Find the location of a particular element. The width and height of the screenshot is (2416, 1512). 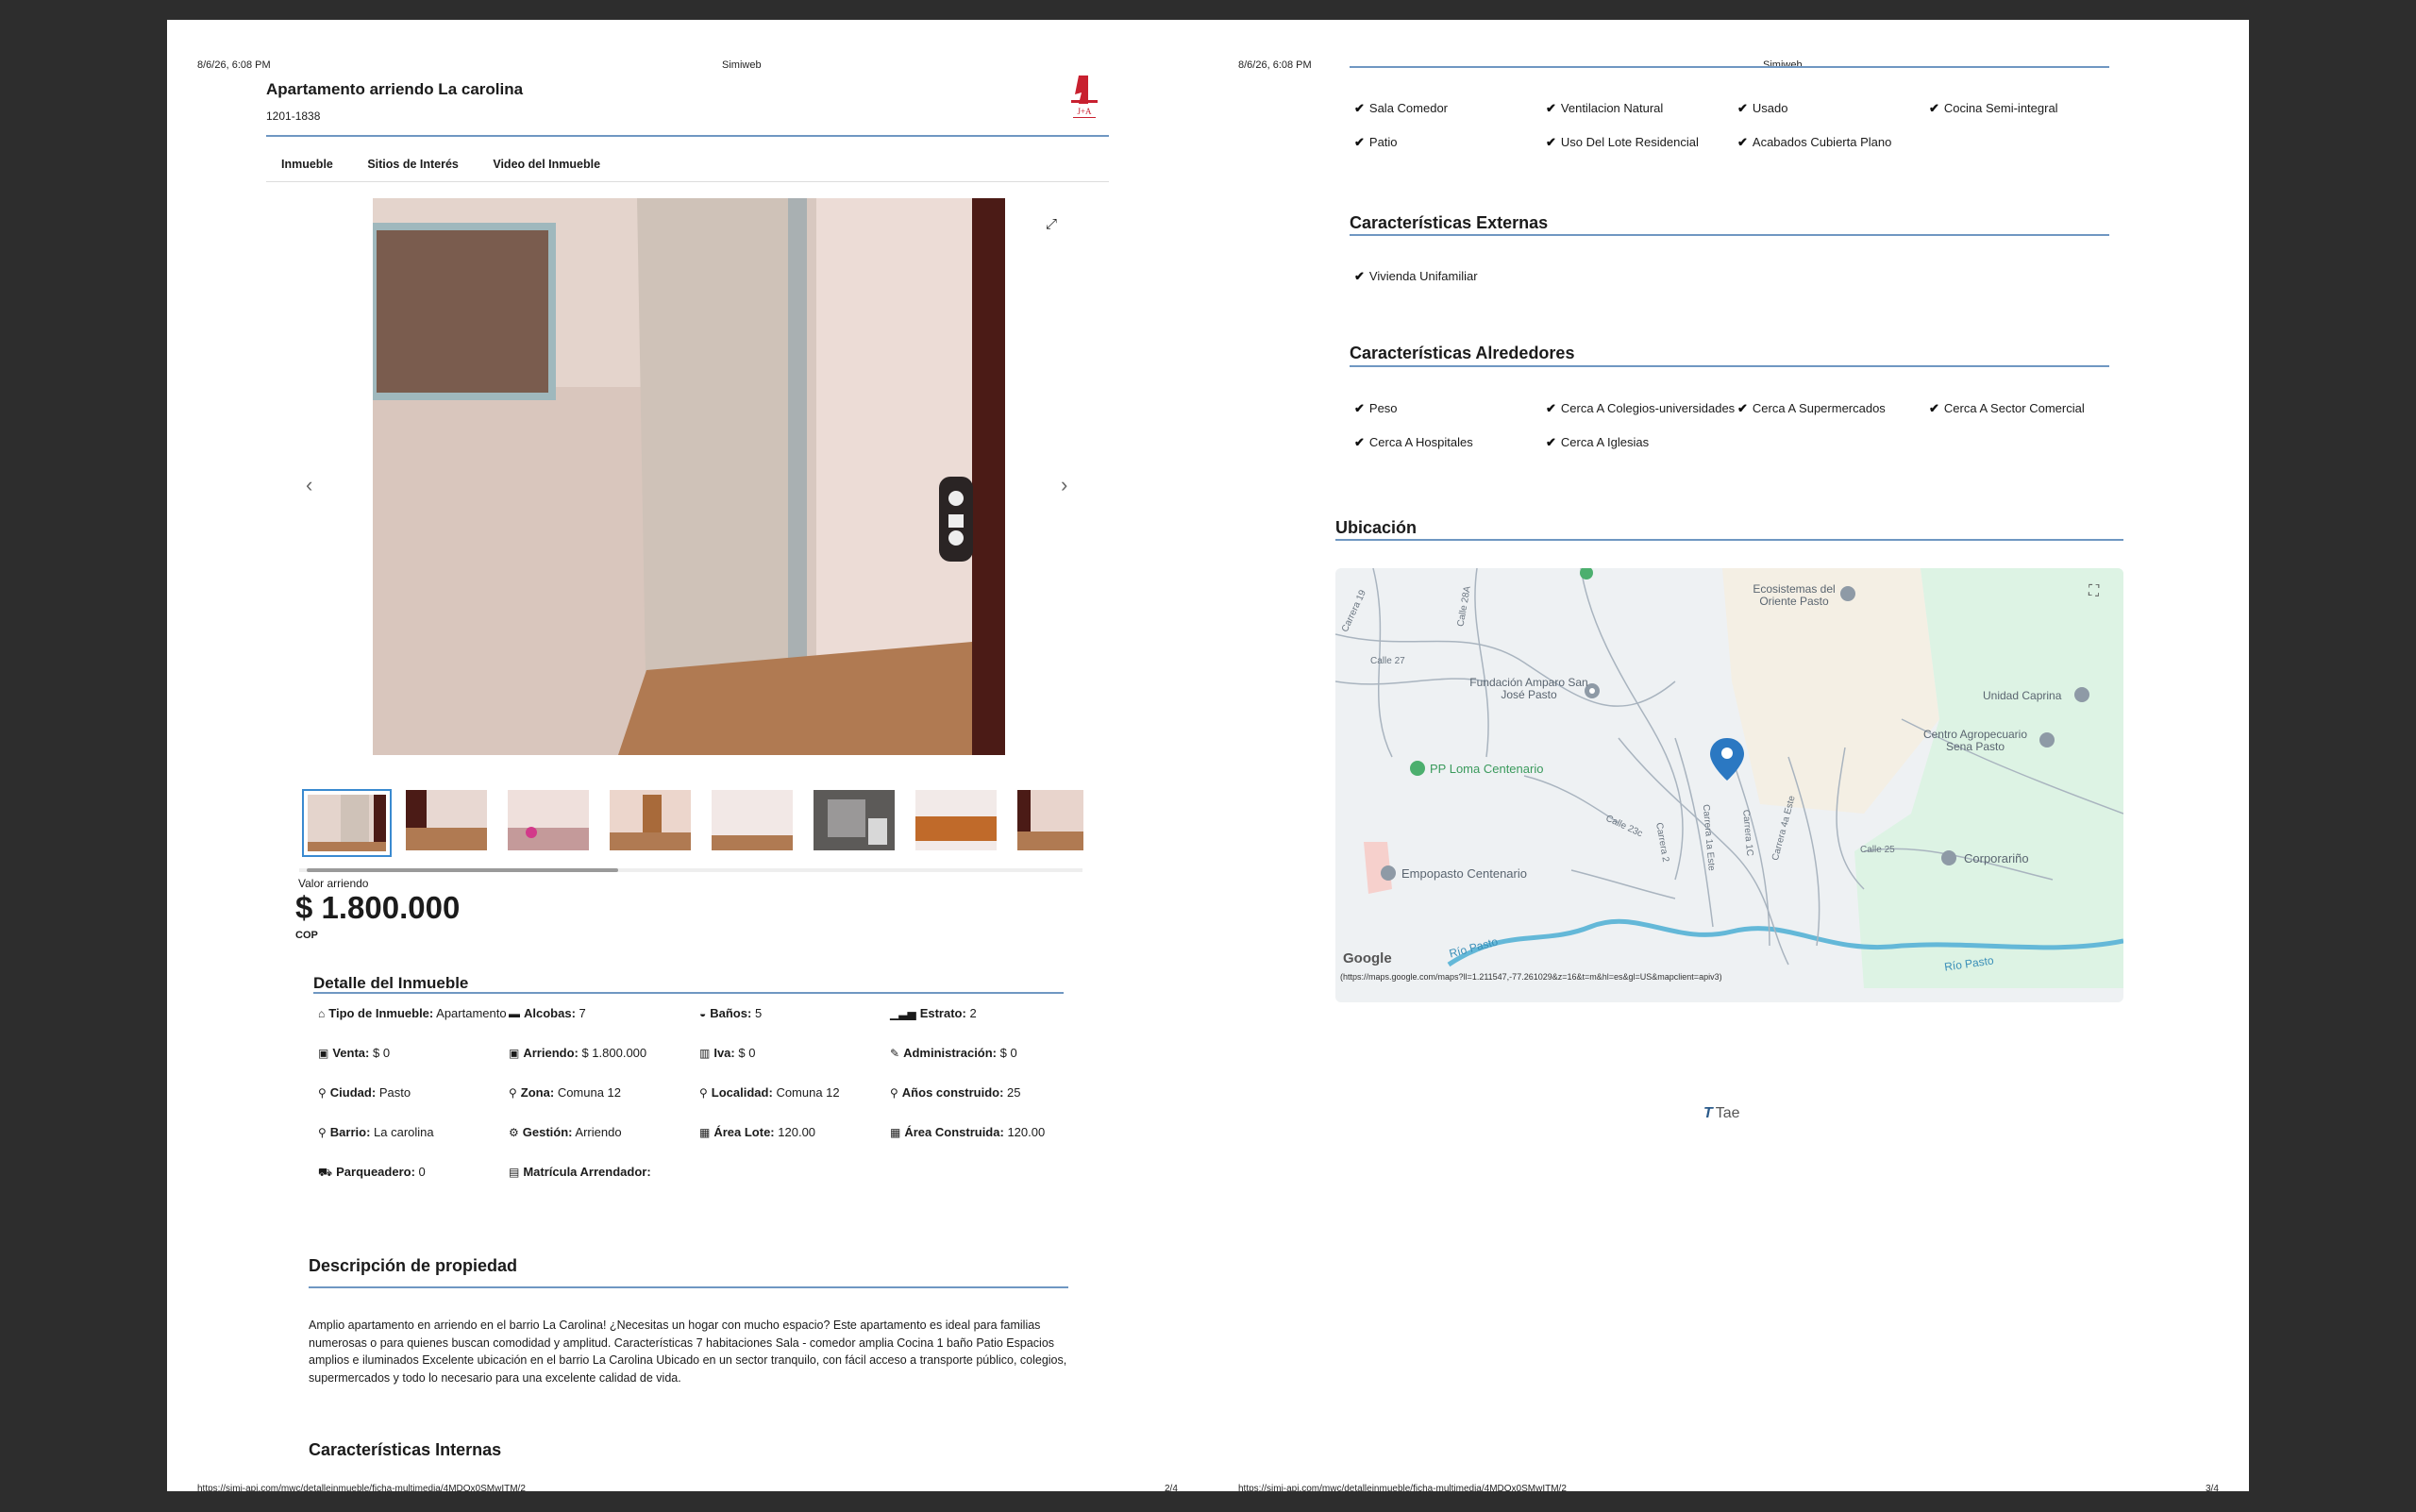

feature-item: ✔ Patio is located at coordinates (1450, 142).